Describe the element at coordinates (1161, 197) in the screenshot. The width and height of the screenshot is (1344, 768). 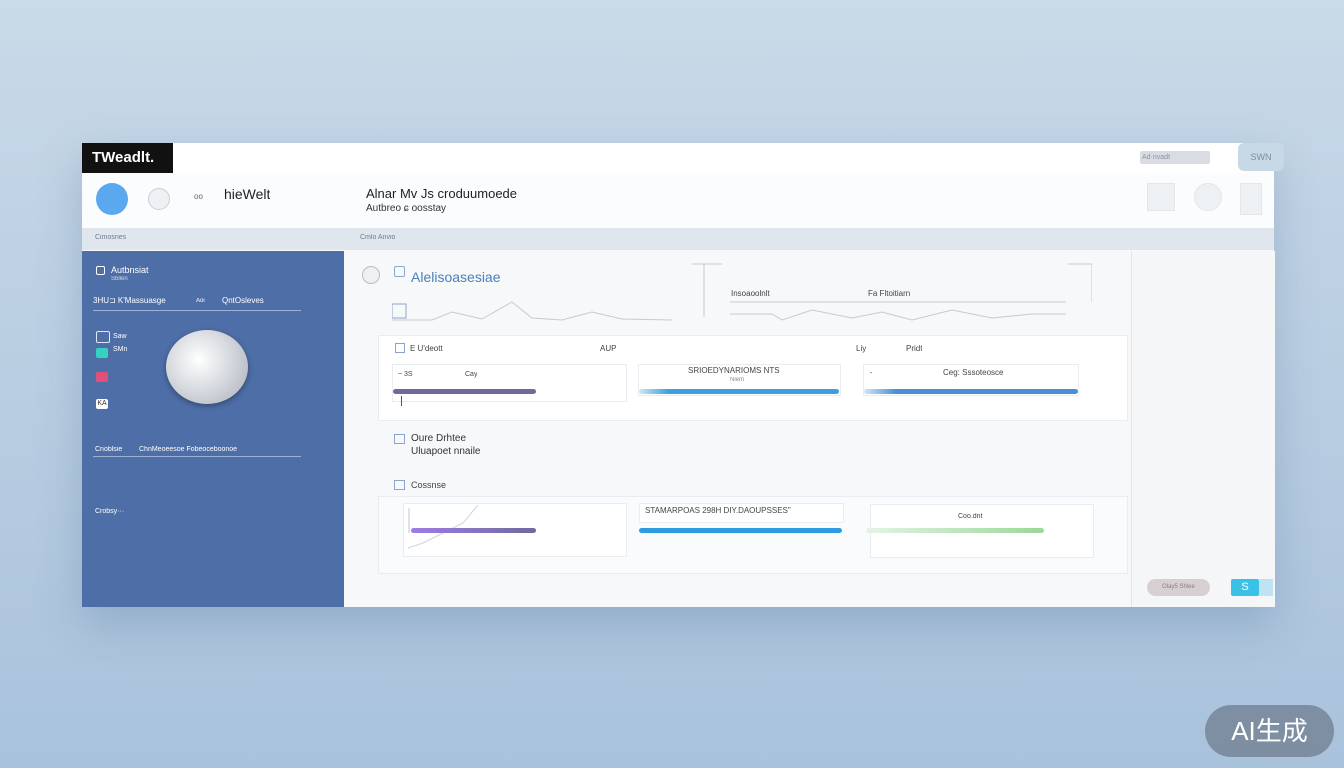
I see `info-icon` at that location.